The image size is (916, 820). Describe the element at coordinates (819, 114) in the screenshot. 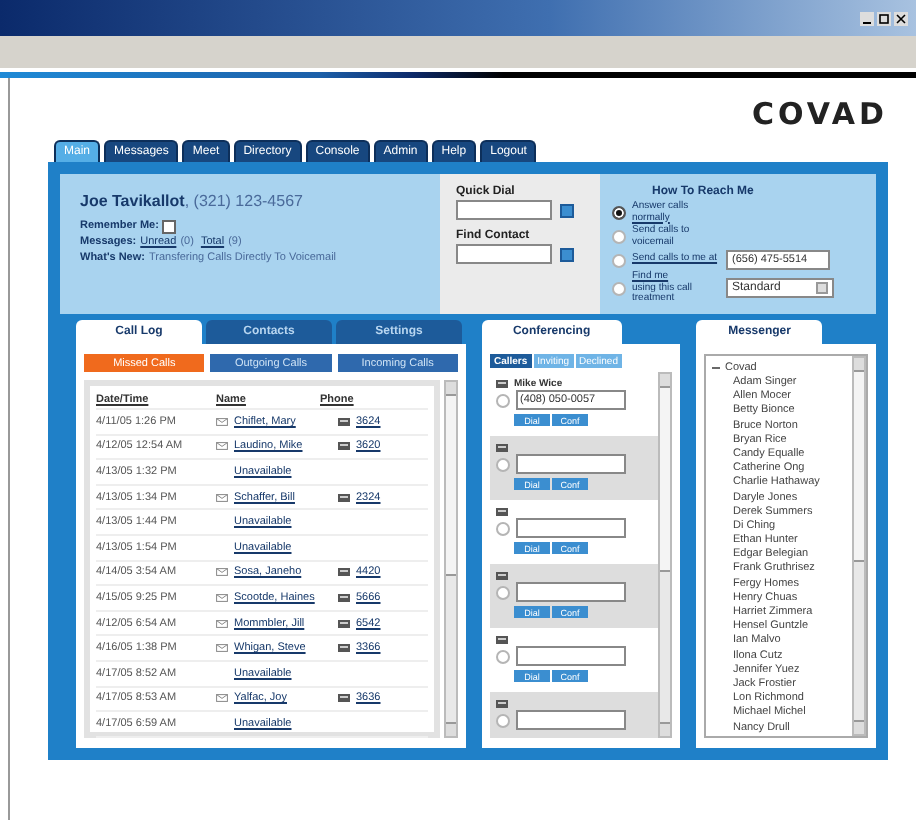

I see `logo: COVAD` at that location.